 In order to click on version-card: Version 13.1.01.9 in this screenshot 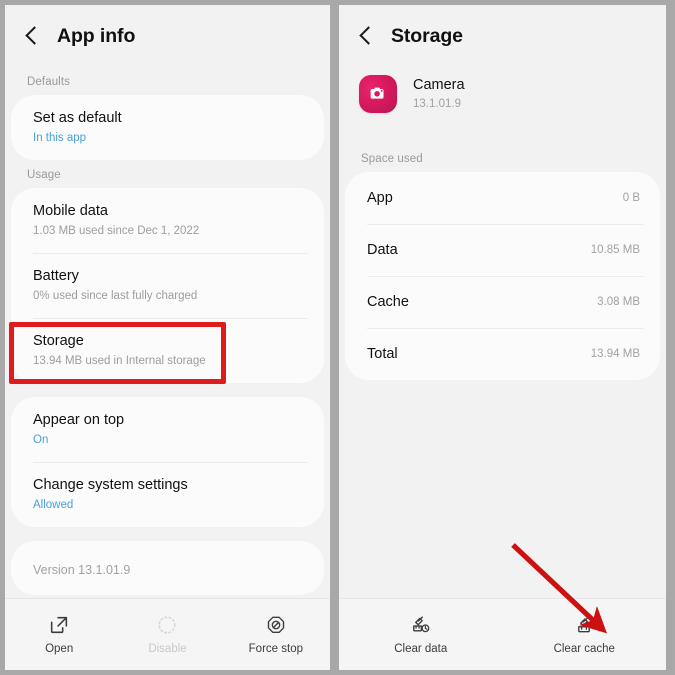, I will do `click(167, 568)`.